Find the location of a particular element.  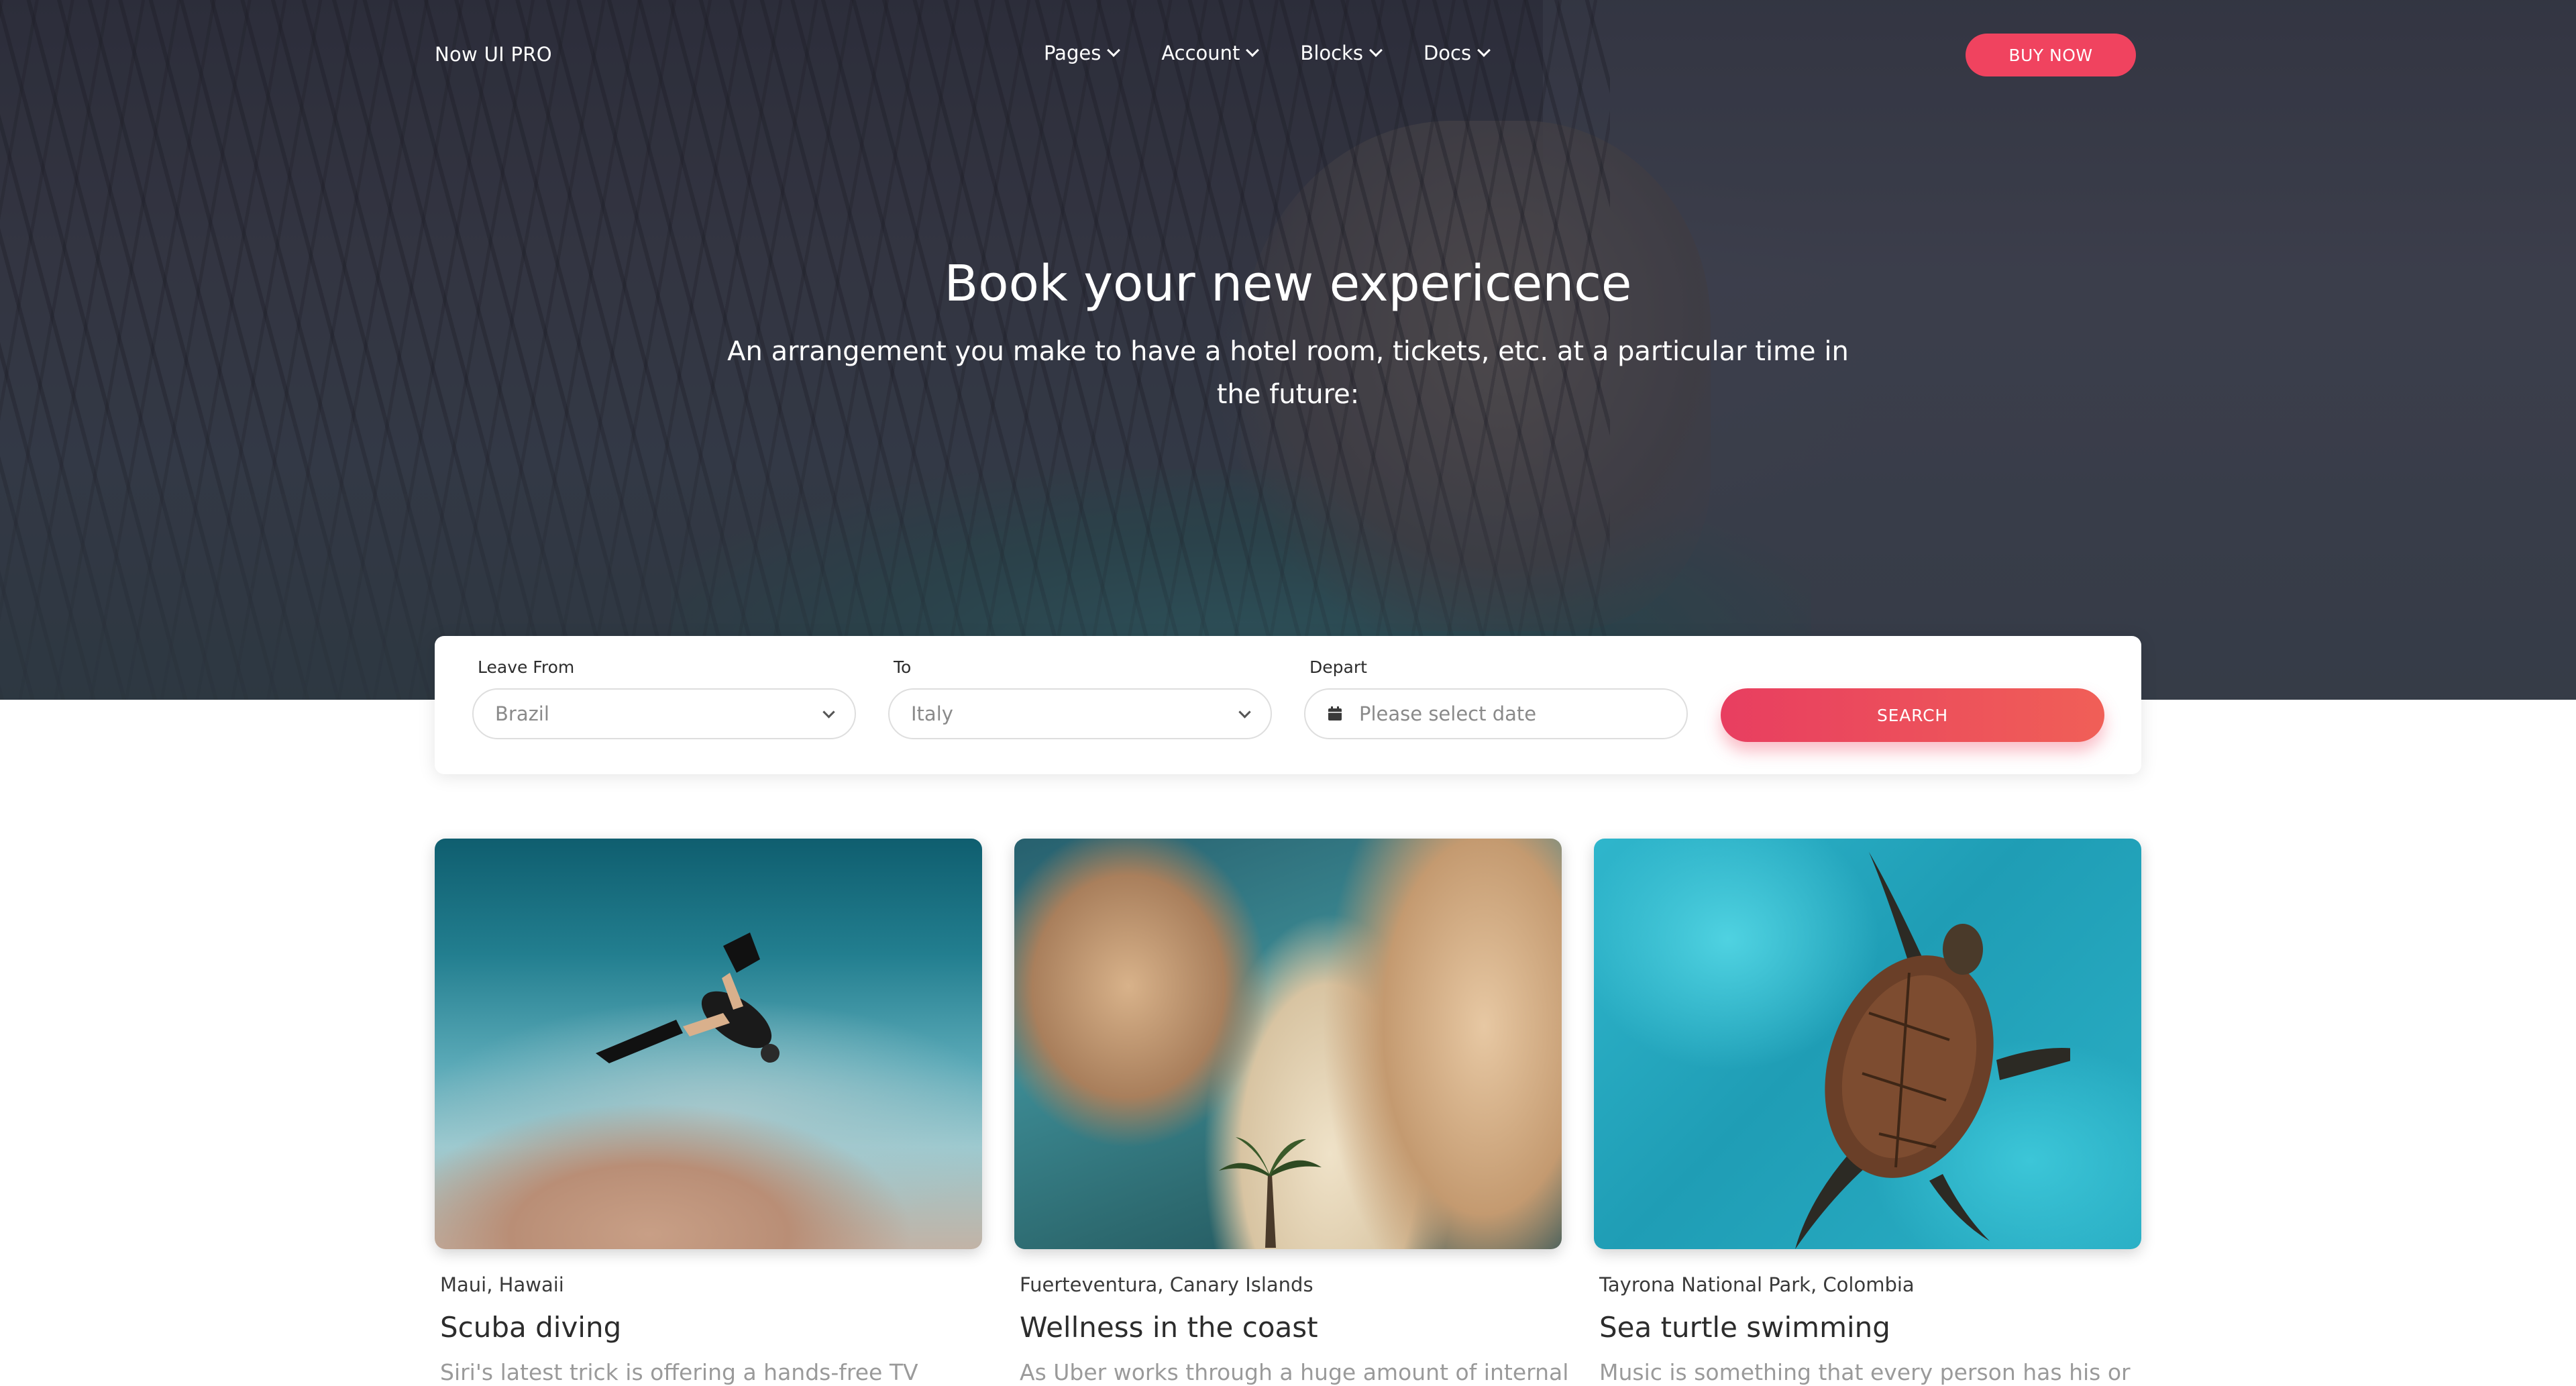

nav-item-account: Account is located at coordinates (1210, 53).